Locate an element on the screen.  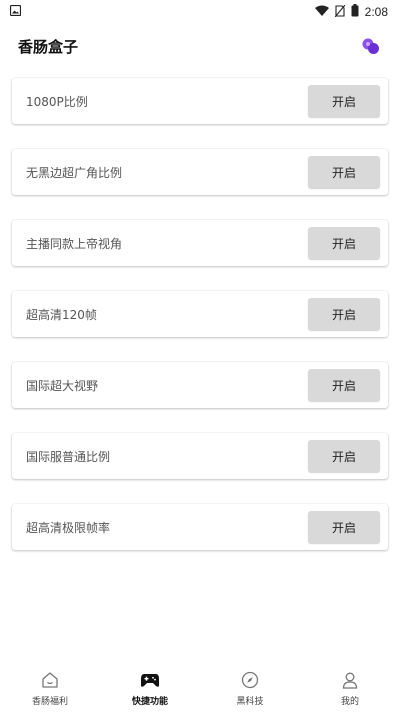
feature-card-wide-angle: 无黑边超广角比例 开启 is located at coordinates (200, 172).